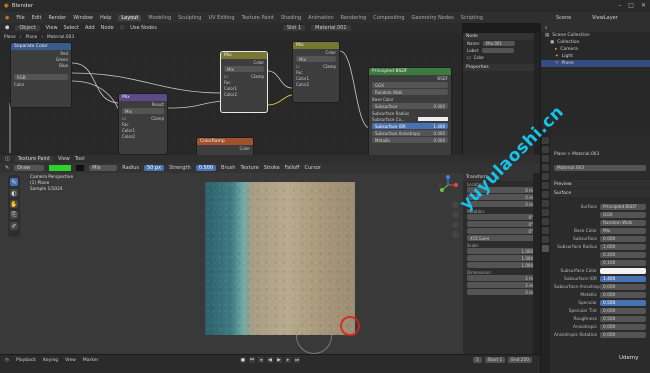  What do you see at coordinates (545, 158) in the screenshot?
I see `output-tab-icon` at bounding box center [545, 158].